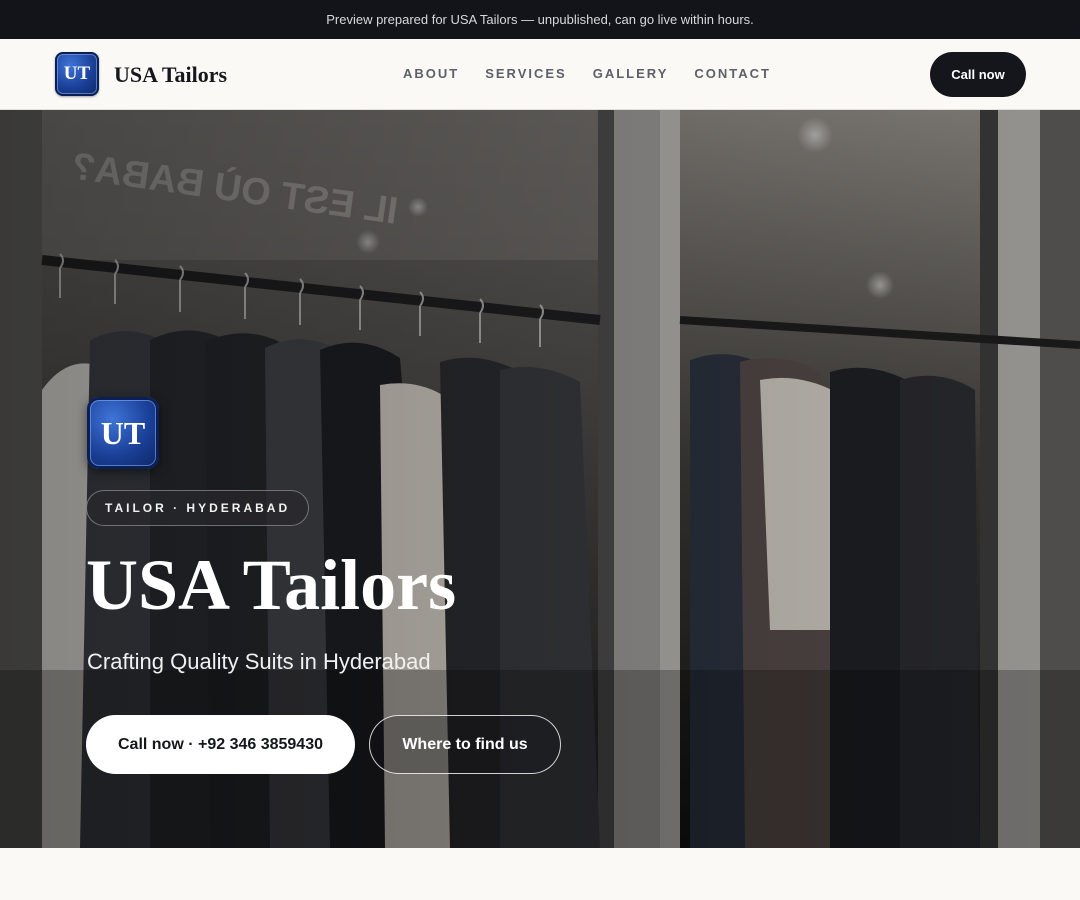 The width and height of the screenshot is (1080, 900). What do you see at coordinates (220, 744) in the screenshot?
I see `hero-call-now-button: Call now · +92 346 3859430` at bounding box center [220, 744].